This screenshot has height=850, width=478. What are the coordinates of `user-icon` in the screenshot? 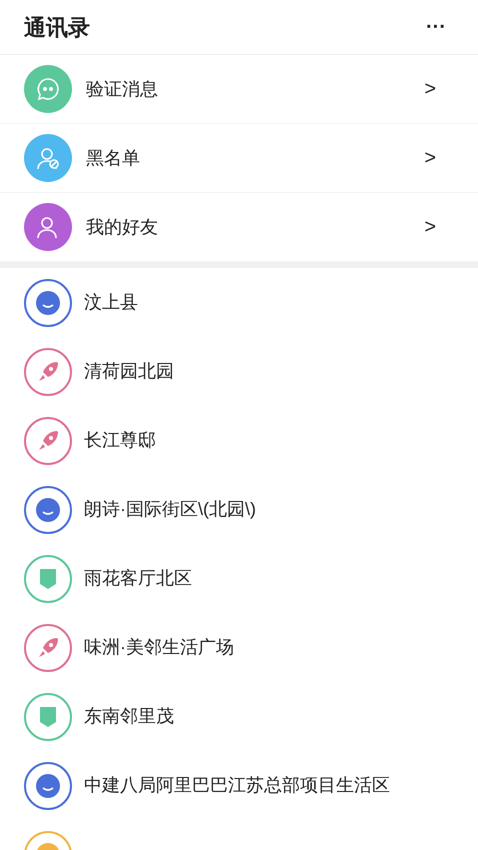 It's located at (48, 227).